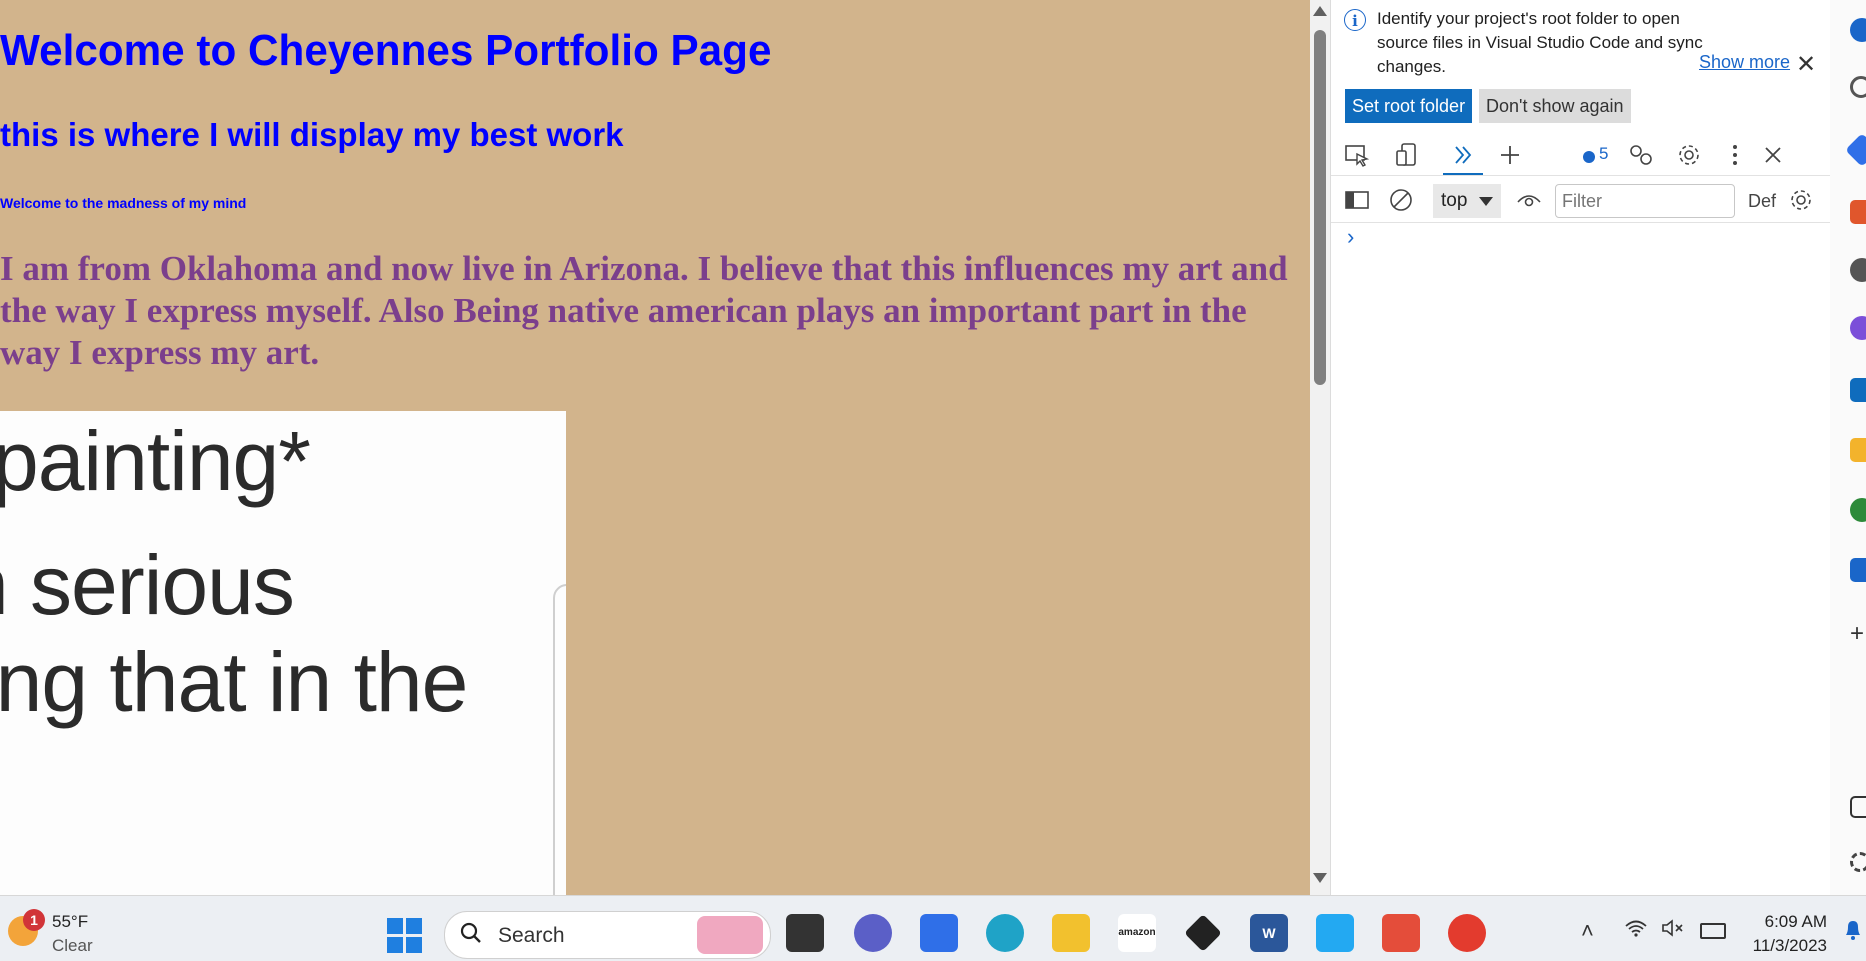 The image size is (1866, 961). I want to click on log-levels-dropdown: Def, so click(1762, 201).